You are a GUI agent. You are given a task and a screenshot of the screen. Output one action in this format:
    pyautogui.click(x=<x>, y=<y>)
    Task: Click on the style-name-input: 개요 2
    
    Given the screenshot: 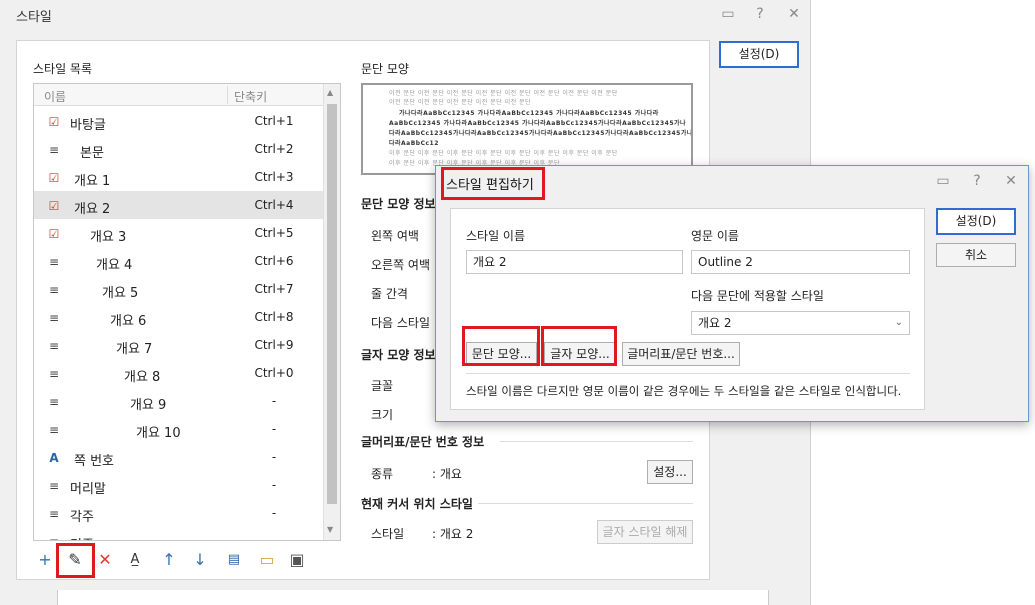 What is the action you would take?
    pyautogui.click(x=574, y=262)
    